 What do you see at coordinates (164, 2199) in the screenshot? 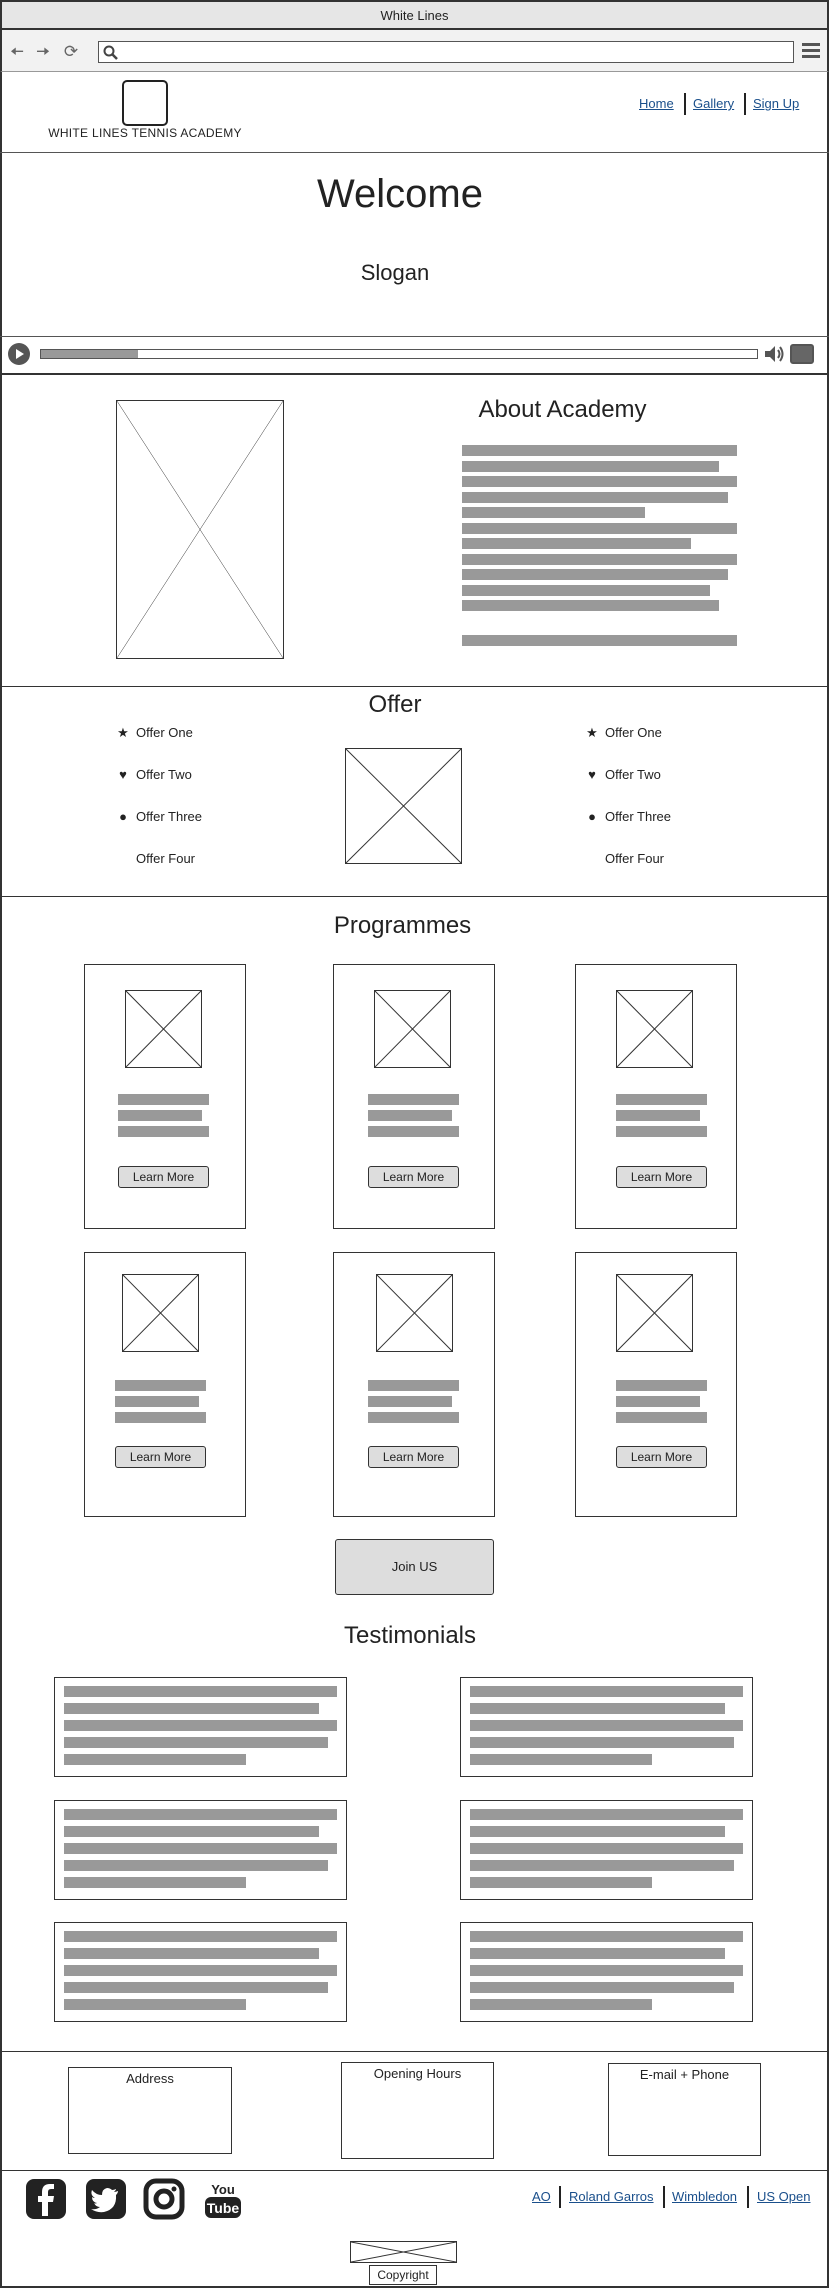
I see `instagram-icon` at bounding box center [164, 2199].